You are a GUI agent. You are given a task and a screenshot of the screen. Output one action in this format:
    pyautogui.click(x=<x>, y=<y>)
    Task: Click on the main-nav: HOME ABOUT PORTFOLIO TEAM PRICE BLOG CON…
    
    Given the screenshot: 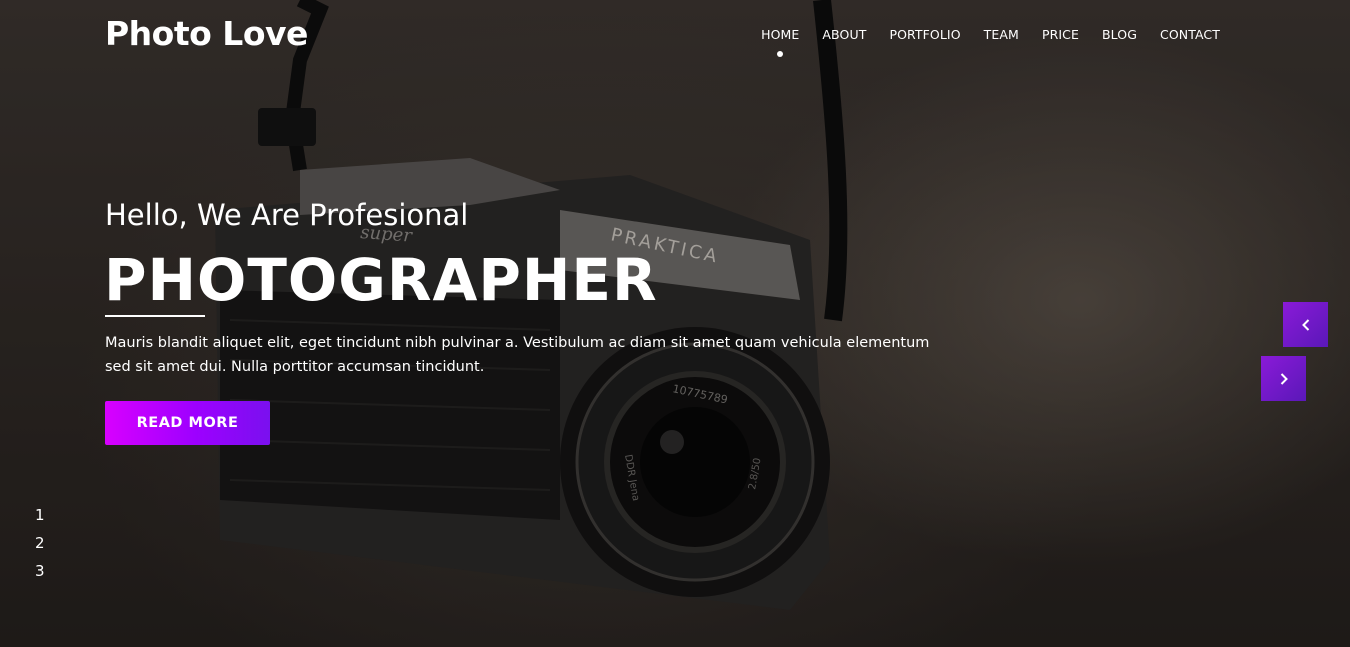 What is the action you would take?
    pyautogui.click(x=990, y=42)
    